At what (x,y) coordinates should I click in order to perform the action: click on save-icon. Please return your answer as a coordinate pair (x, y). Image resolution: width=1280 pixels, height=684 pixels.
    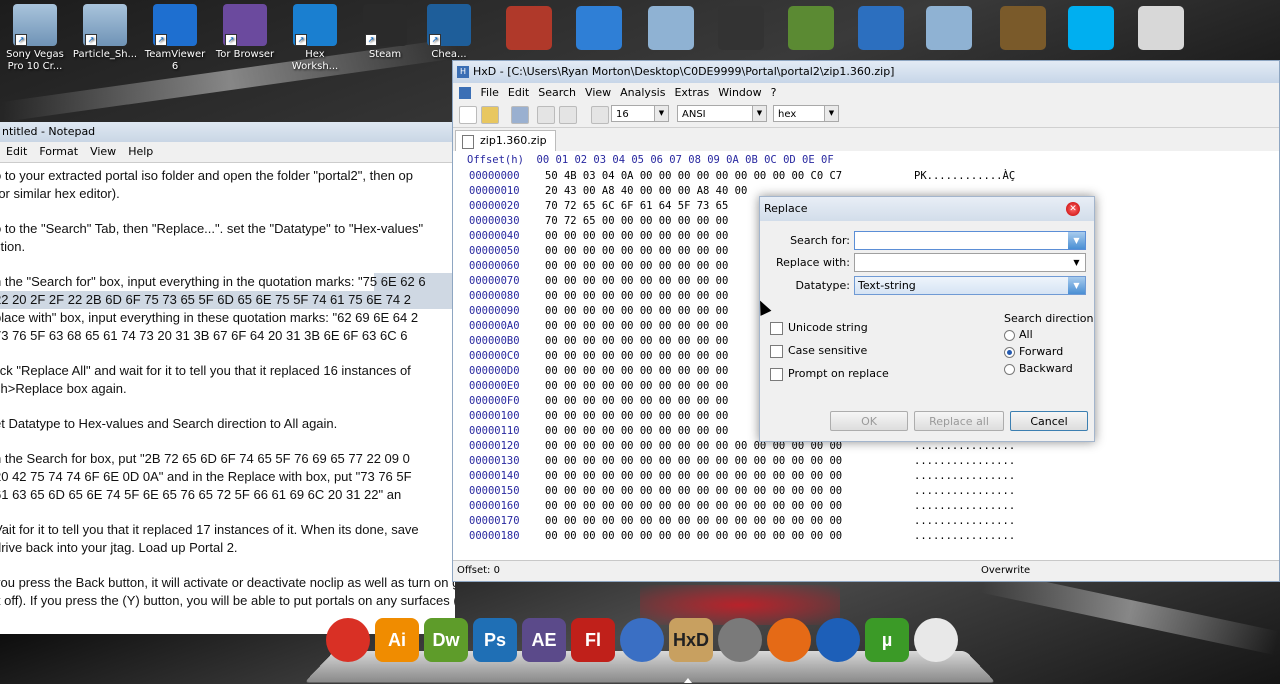
    Looking at the image, I should click on (520, 115).